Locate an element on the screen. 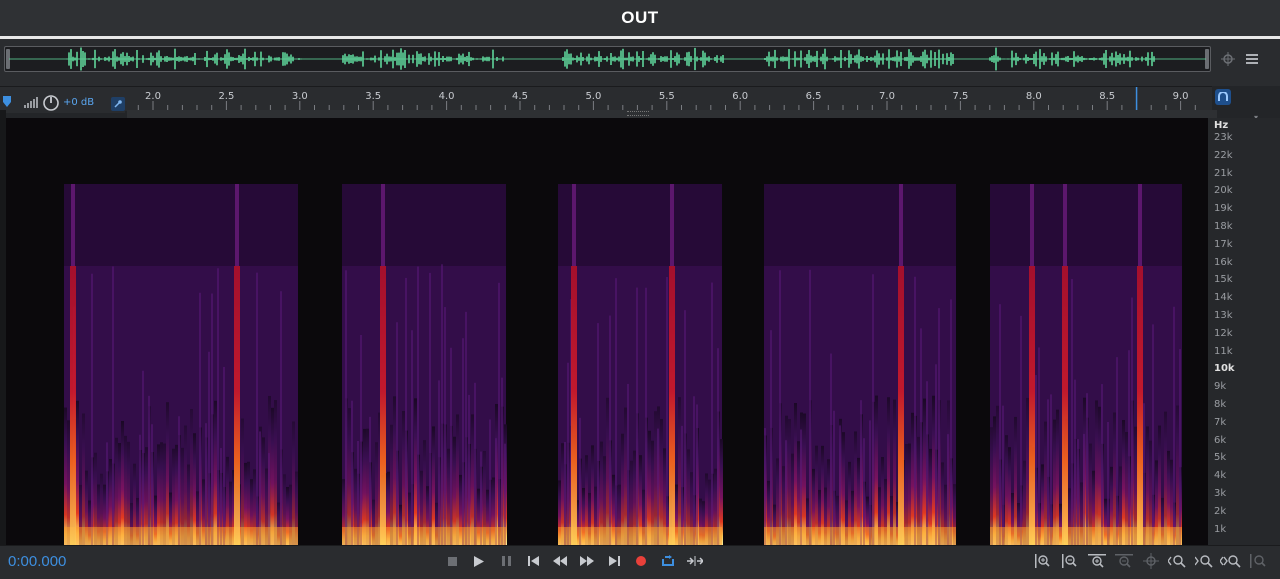  stop-icon is located at coordinates (452, 561).